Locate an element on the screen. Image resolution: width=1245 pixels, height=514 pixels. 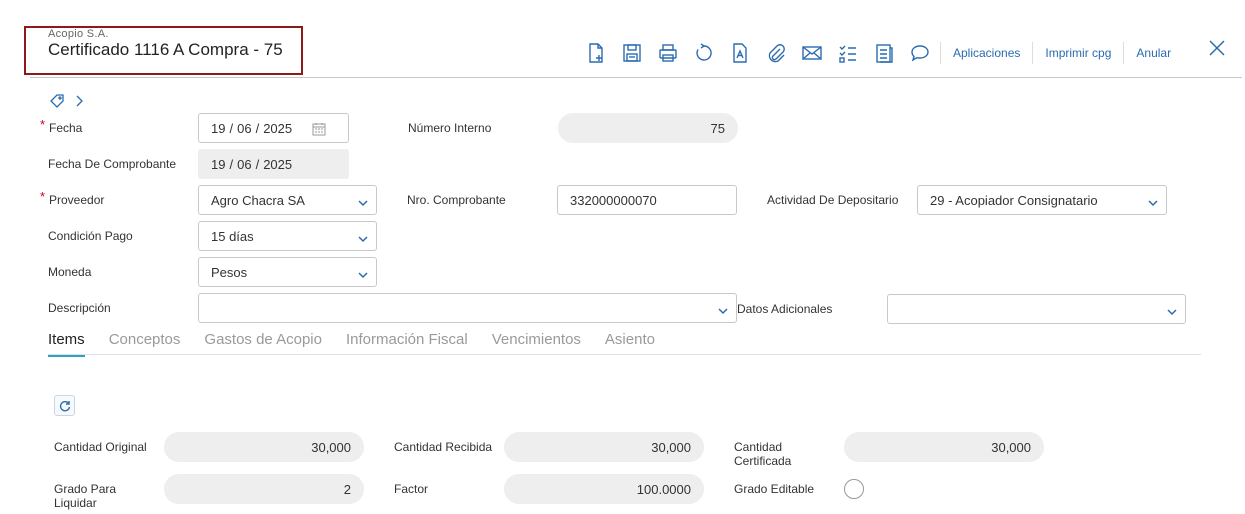
aplicaciones-link: Aplicaciones is located at coordinates (986, 53).